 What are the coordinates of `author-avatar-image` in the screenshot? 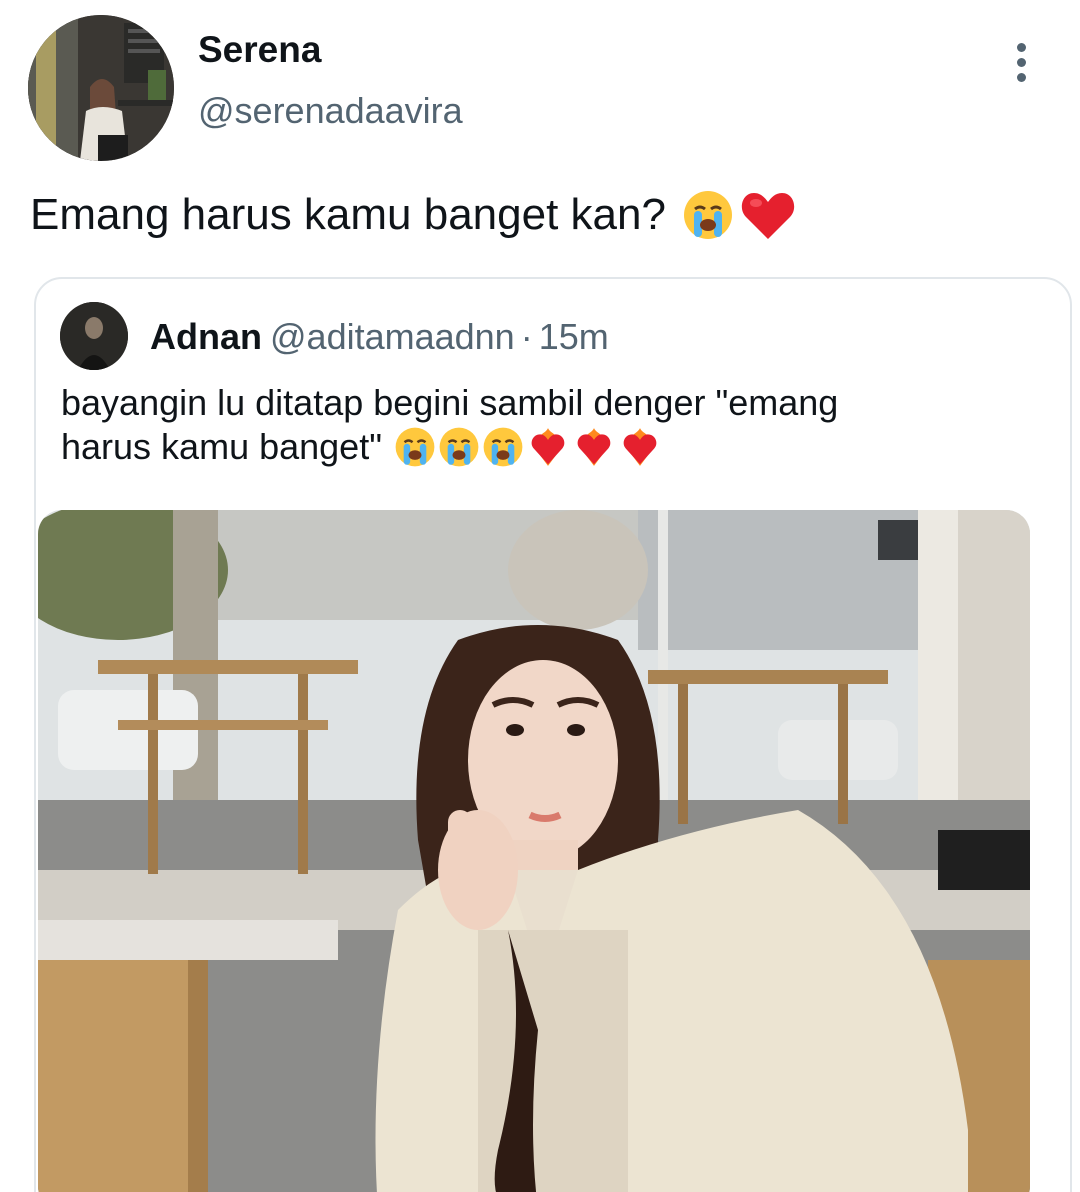 It's located at (101, 88).